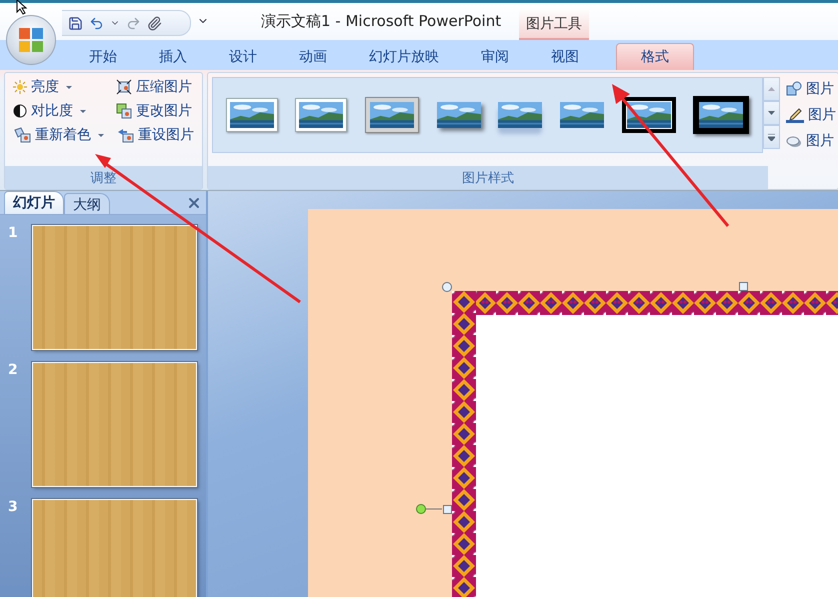 The image size is (838, 597). Describe the element at coordinates (381, 21) in the screenshot. I see `window-title: 演示文稿1 - Microsoft PowerPoint` at that location.